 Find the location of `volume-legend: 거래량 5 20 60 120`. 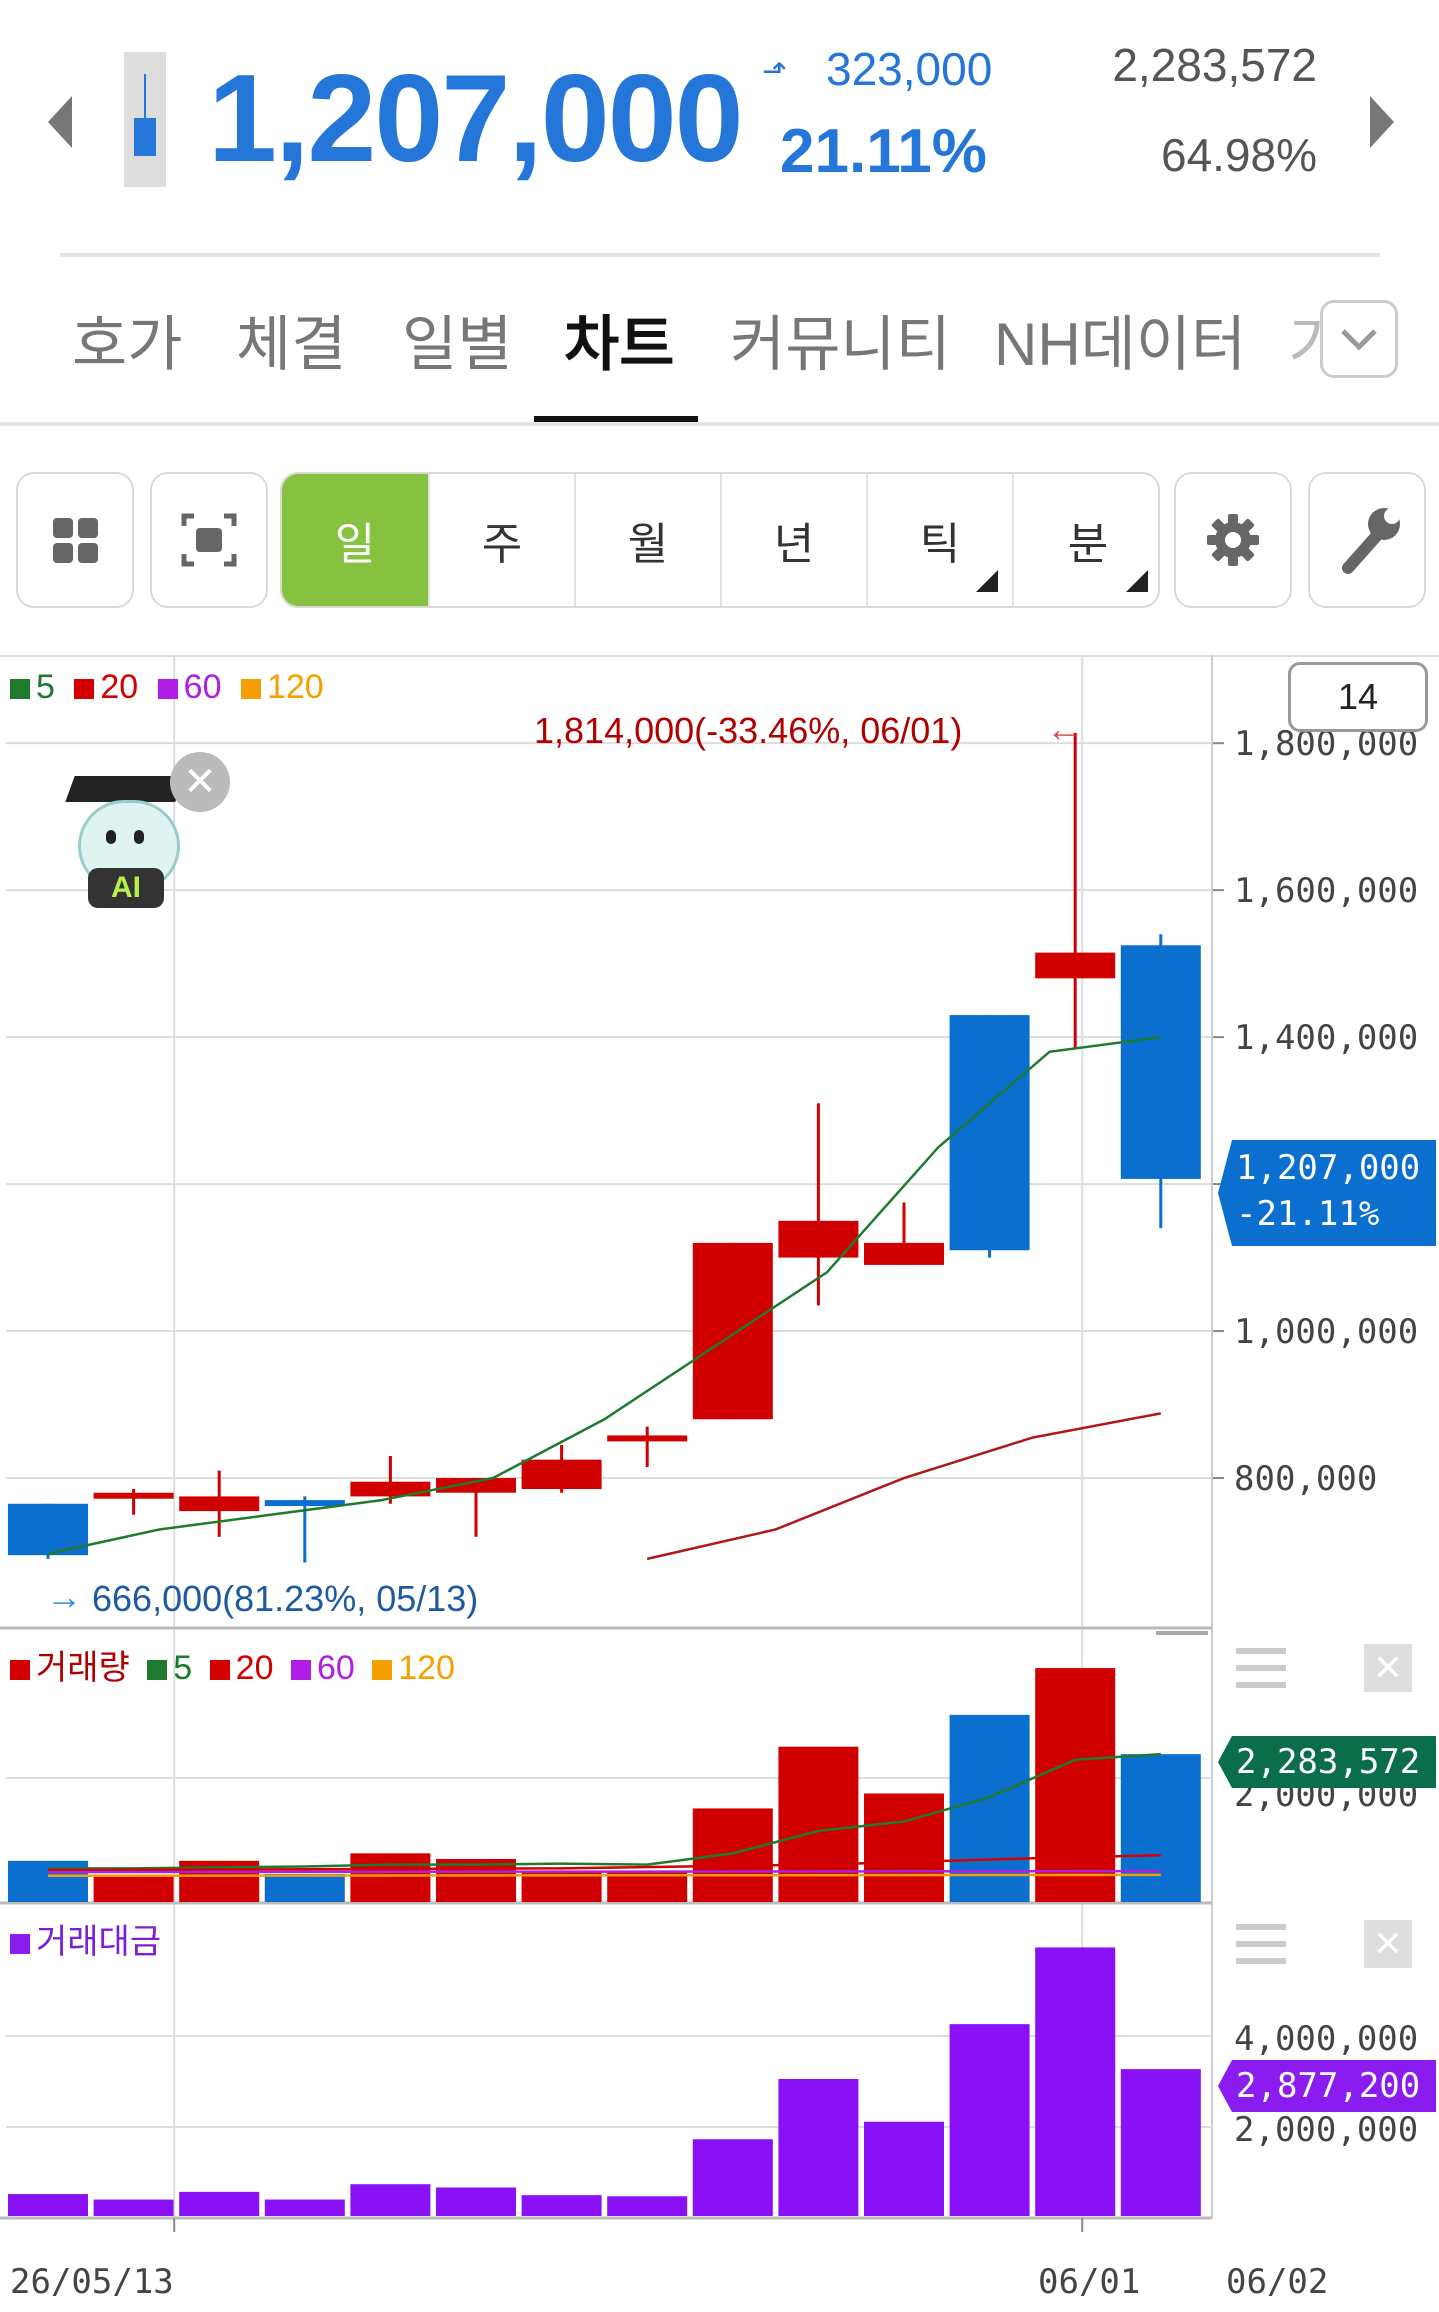

volume-legend: 거래량 5 20 60 120 is located at coordinates (232, 1664).